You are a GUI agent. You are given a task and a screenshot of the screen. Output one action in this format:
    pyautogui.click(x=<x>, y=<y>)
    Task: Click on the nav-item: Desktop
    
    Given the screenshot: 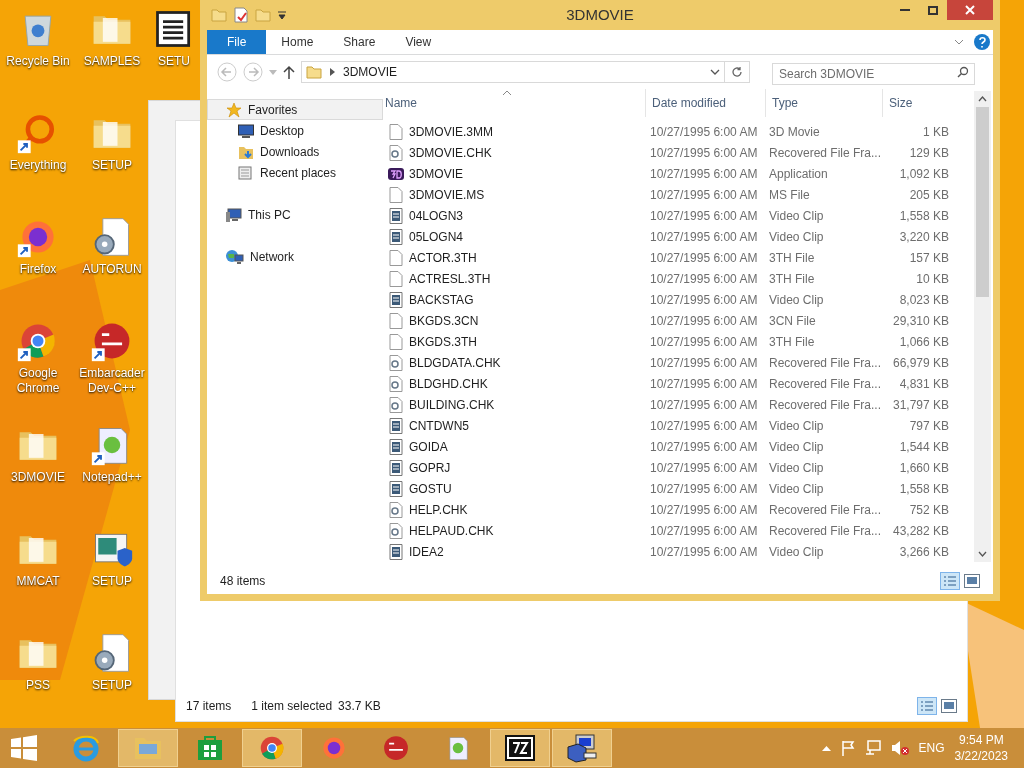 What is the action you would take?
    pyautogui.click(x=295, y=130)
    